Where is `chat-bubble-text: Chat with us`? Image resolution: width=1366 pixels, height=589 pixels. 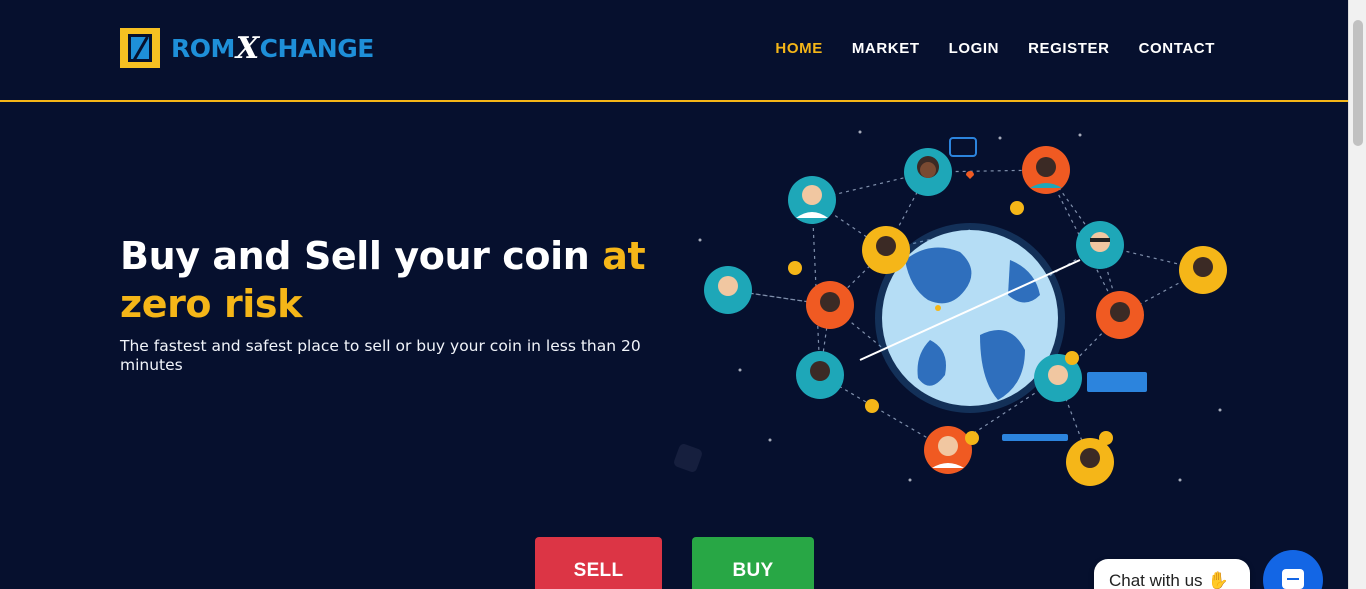
chat-bubble-text: Chat with us is located at coordinates (1156, 580).